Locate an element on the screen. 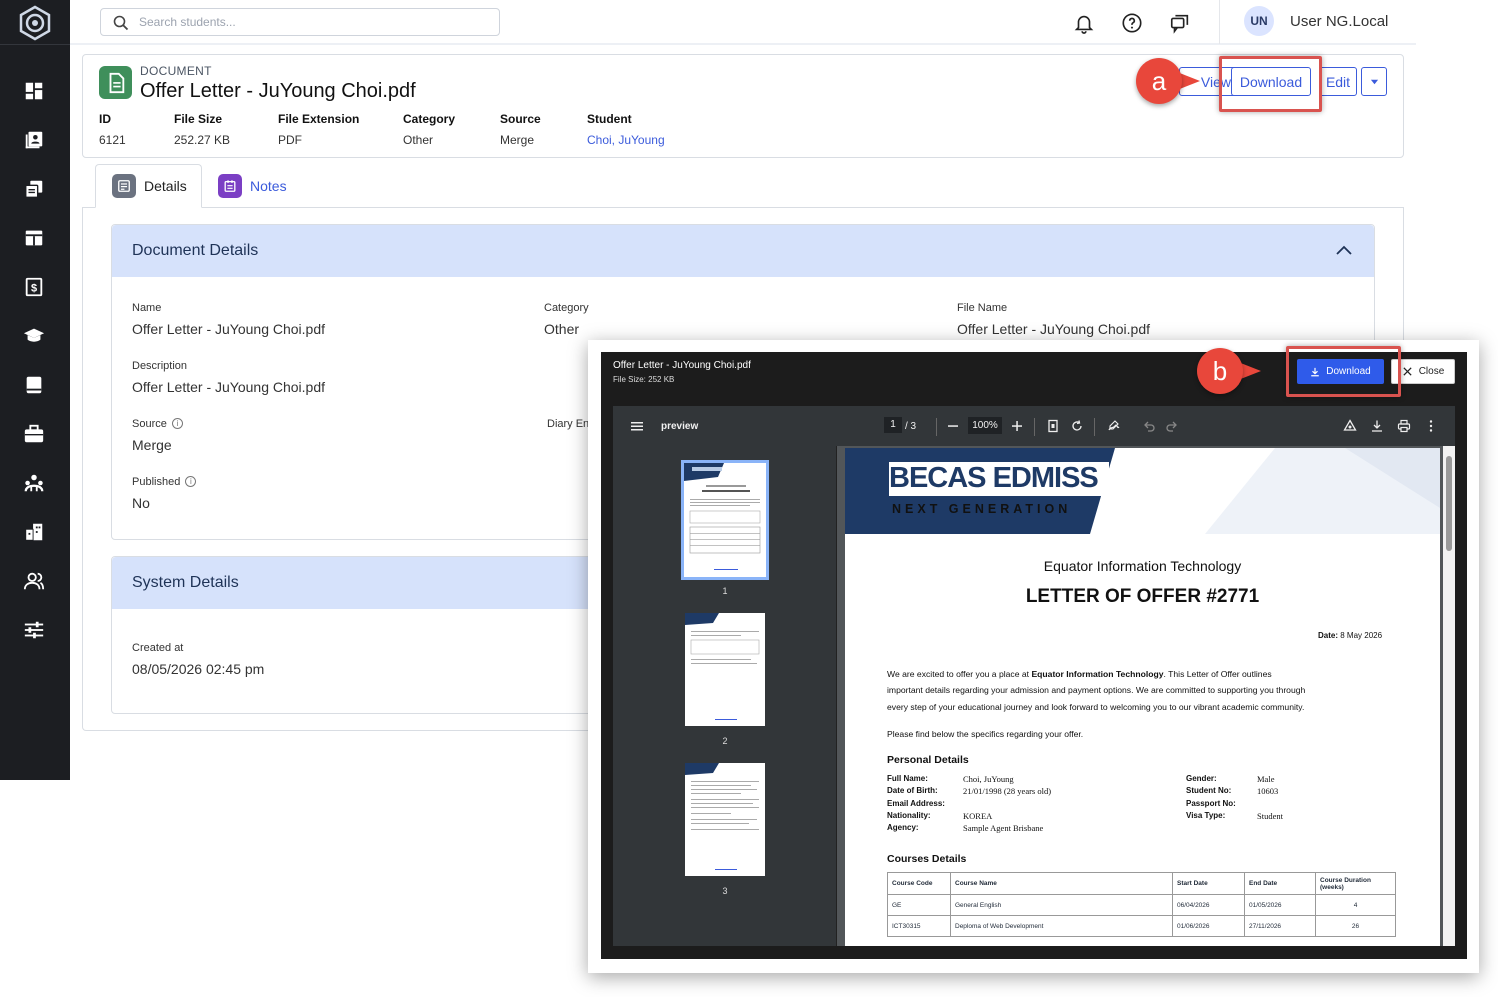 The image size is (1498, 997). meta-label-source: Source is located at coordinates (520, 119).